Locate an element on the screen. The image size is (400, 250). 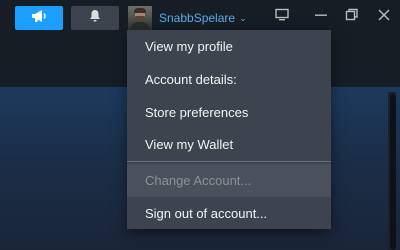
menu-item-account-details: Account details: is located at coordinates (229, 79).